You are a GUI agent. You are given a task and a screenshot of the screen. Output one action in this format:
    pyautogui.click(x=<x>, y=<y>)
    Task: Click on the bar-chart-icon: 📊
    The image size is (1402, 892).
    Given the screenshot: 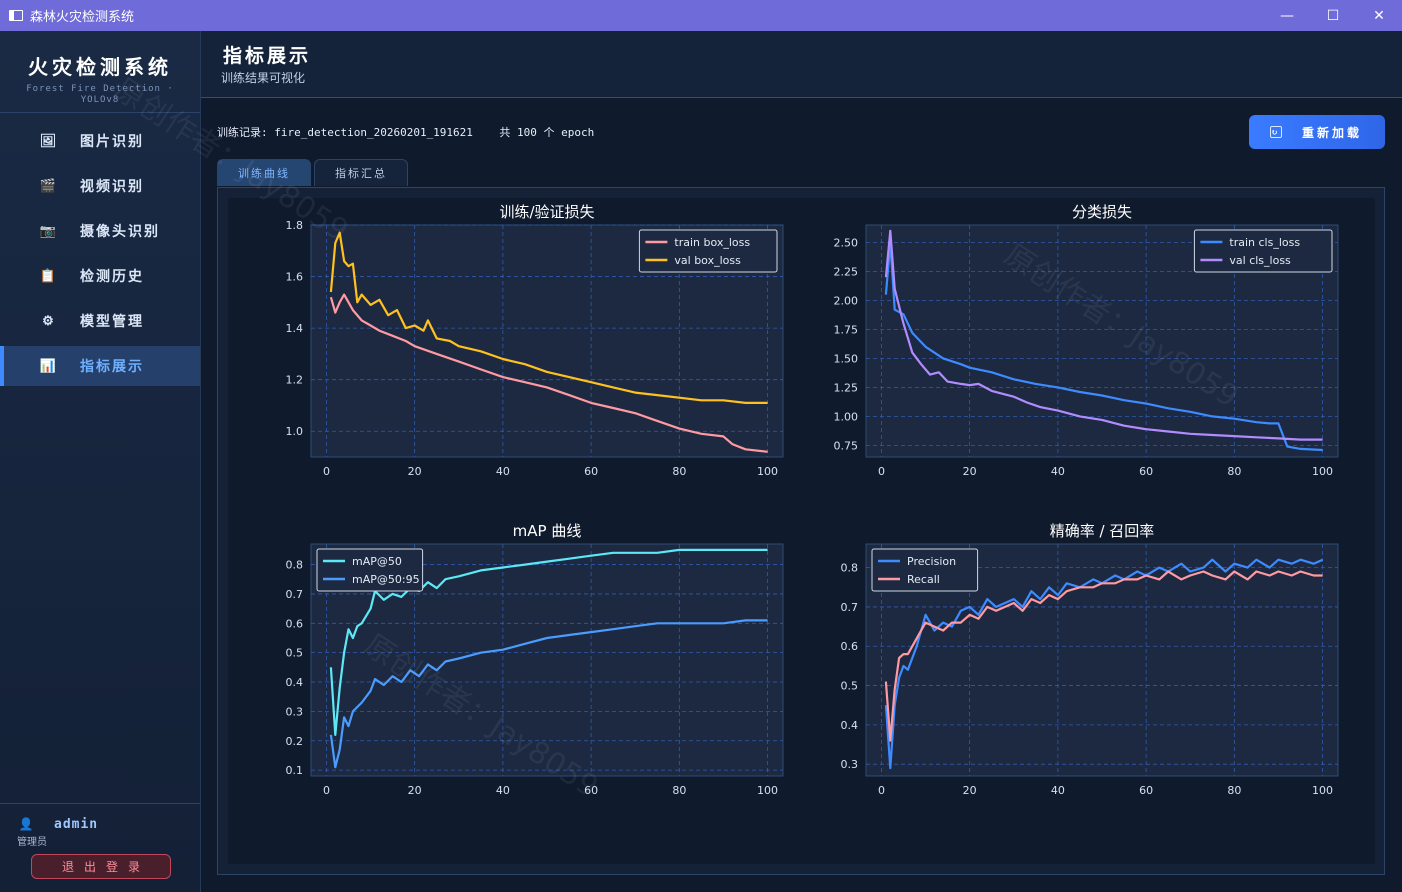 What is the action you would take?
    pyautogui.click(x=49, y=366)
    